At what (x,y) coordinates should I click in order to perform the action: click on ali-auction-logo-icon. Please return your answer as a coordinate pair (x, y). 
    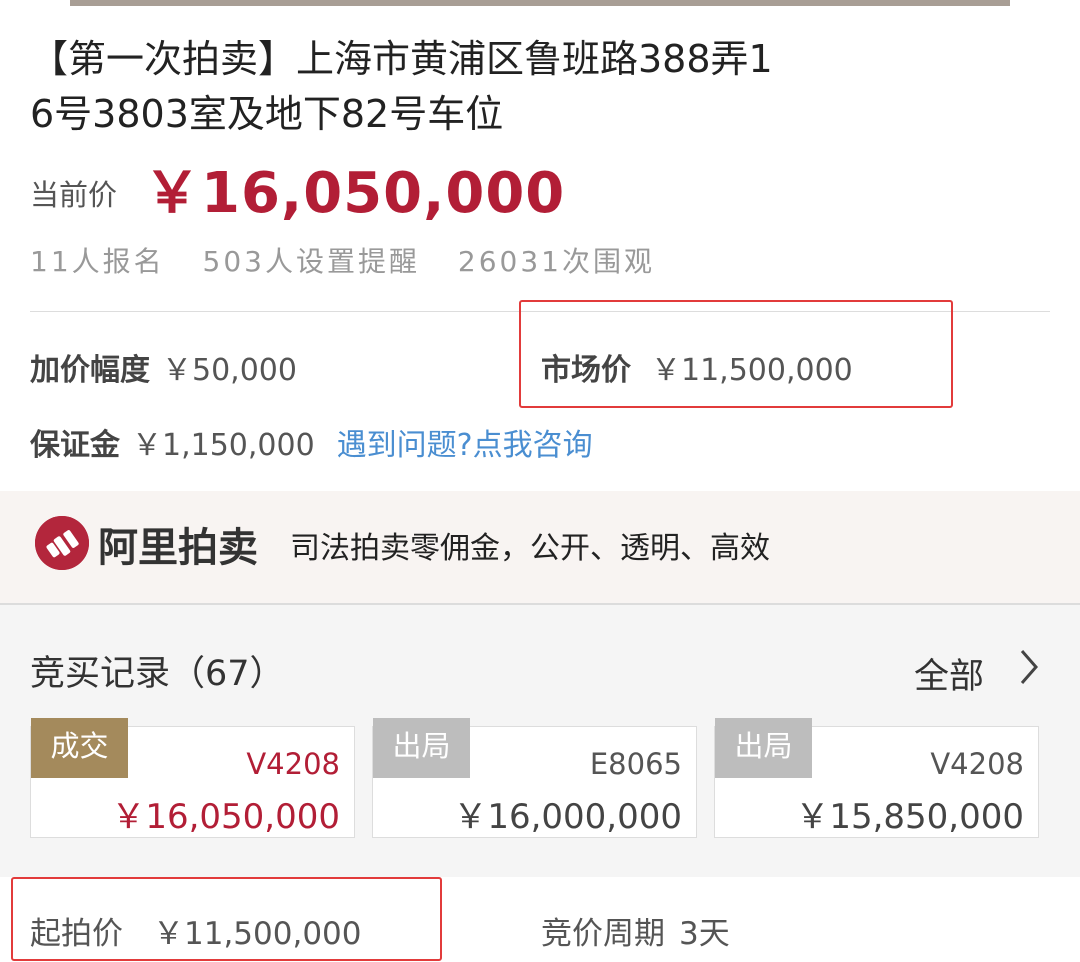
    Looking at the image, I should click on (62, 543).